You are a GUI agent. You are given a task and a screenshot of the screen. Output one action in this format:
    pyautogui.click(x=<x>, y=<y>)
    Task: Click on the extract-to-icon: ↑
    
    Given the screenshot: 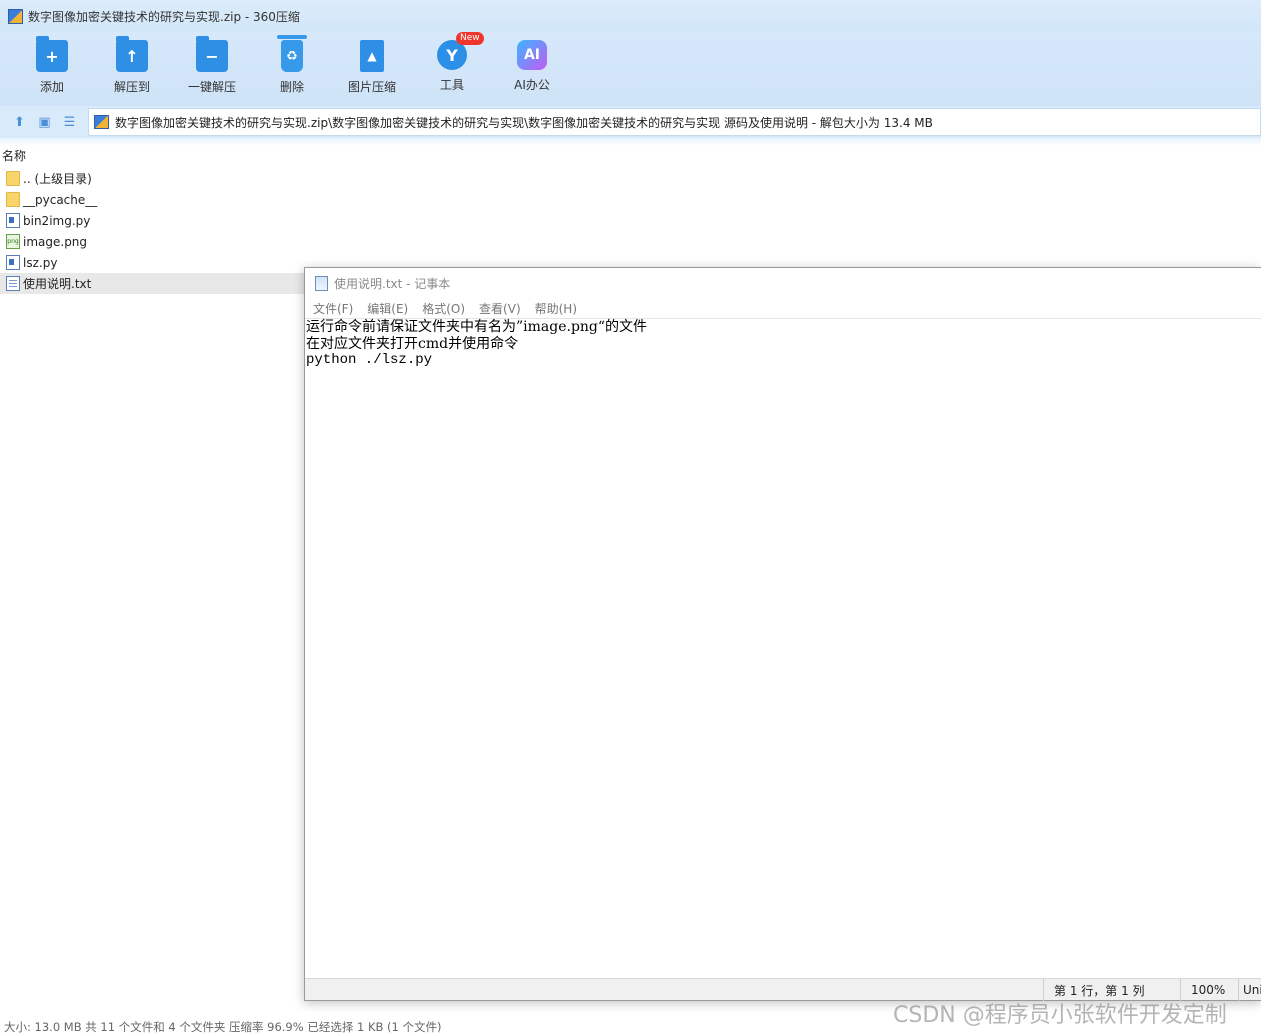 What is the action you would take?
    pyautogui.click(x=132, y=54)
    